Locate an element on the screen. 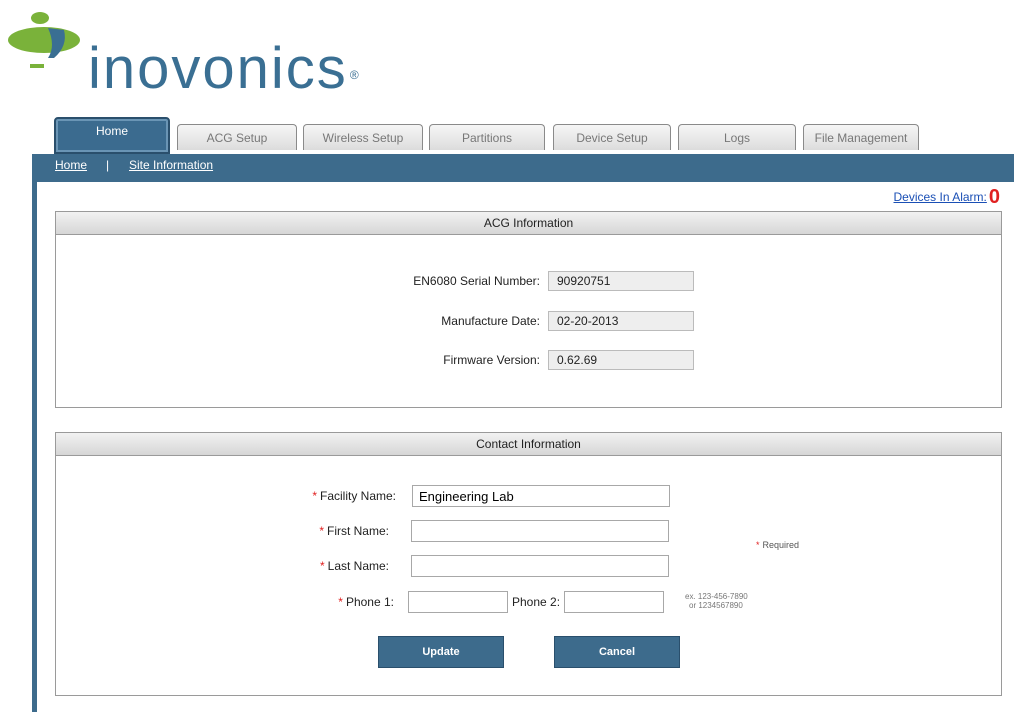 The height and width of the screenshot is (712, 1014). inovonics-logo: inovonics ® is located at coordinates (188, 56).